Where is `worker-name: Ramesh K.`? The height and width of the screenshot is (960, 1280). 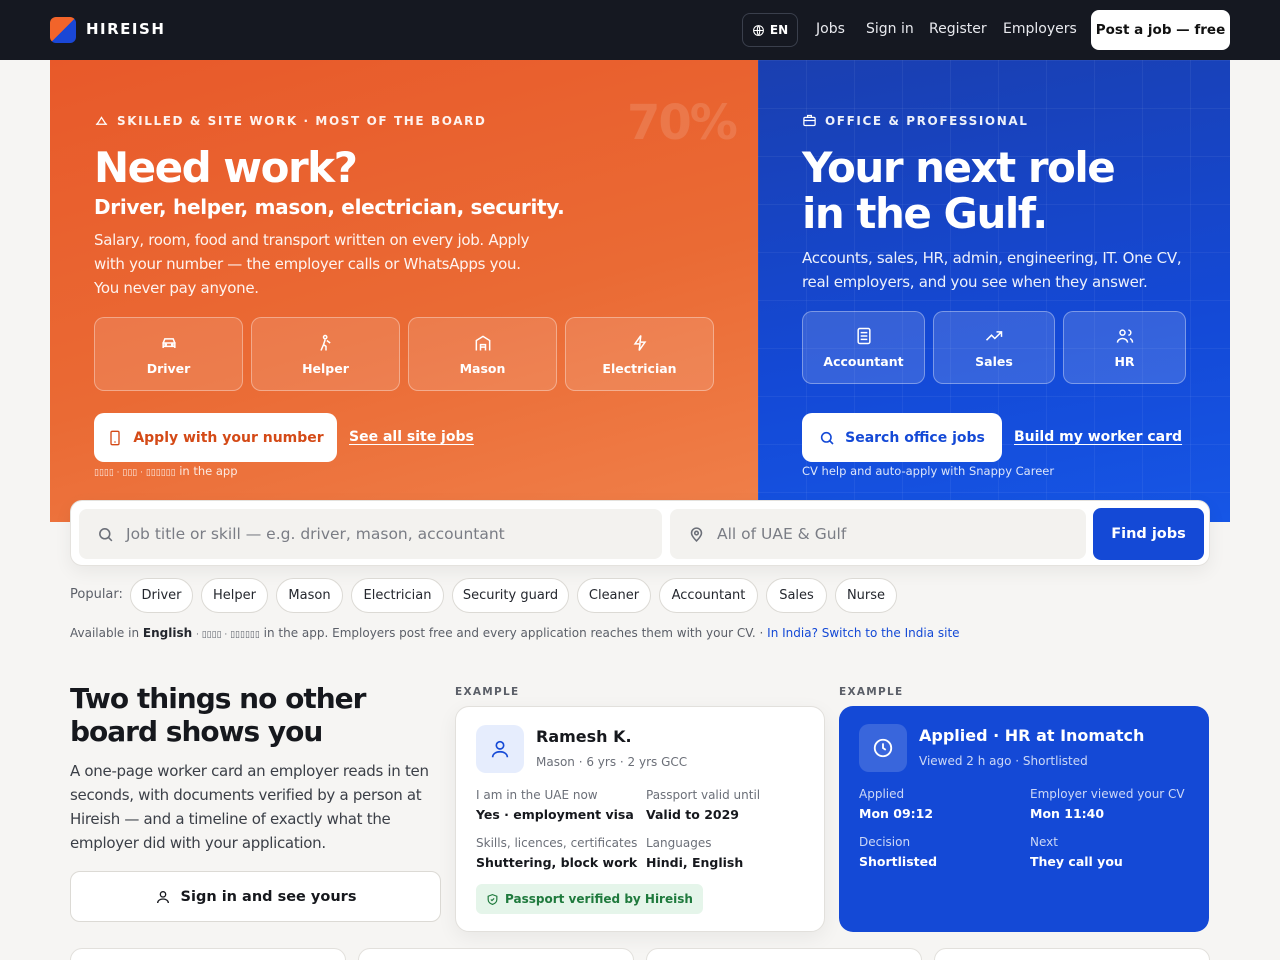
worker-name: Ramesh K. is located at coordinates (584, 736).